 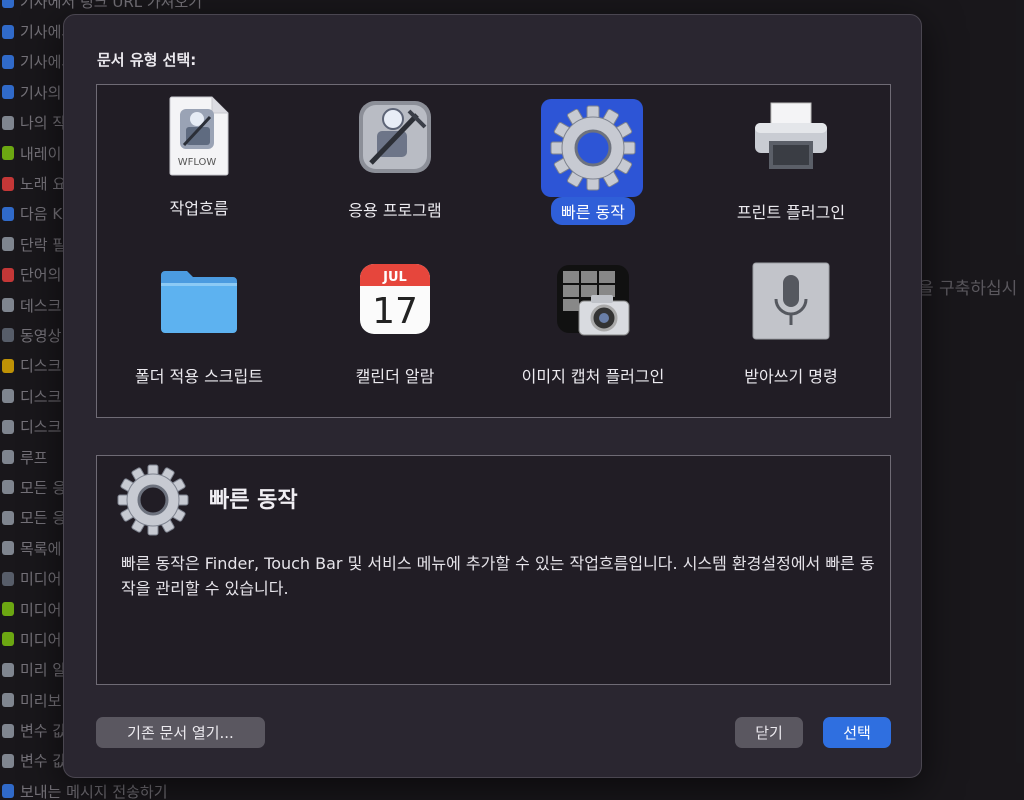 I want to click on type-workflow: WFLOW 작업흐름, so click(x=199, y=166).